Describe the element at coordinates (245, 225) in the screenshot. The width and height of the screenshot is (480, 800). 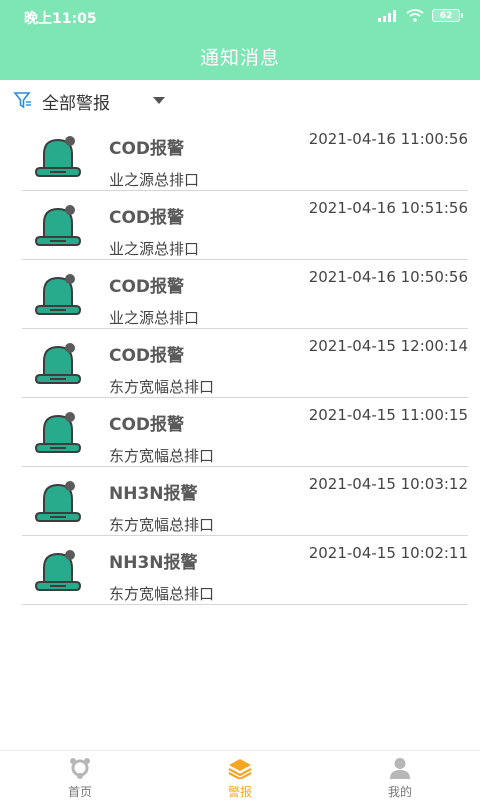
I see `alert-list-item: COD报警 2021-04-16 10:51:56 业之源总排口` at that location.